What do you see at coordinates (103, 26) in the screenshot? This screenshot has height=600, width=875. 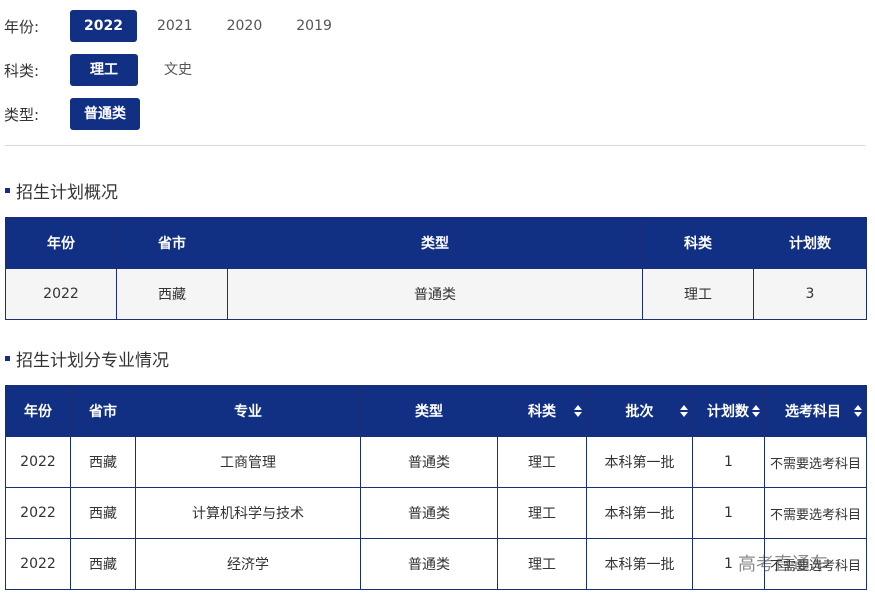 I see `year-option-2022: 2022` at bounding box center [103, 26].